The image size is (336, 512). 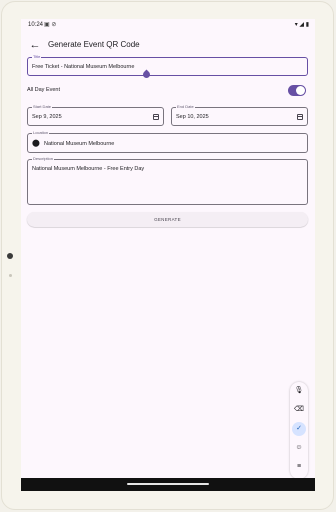 I want to click on status-system-icons: ▾ ◢ ▮, so click(x=301, y=25).